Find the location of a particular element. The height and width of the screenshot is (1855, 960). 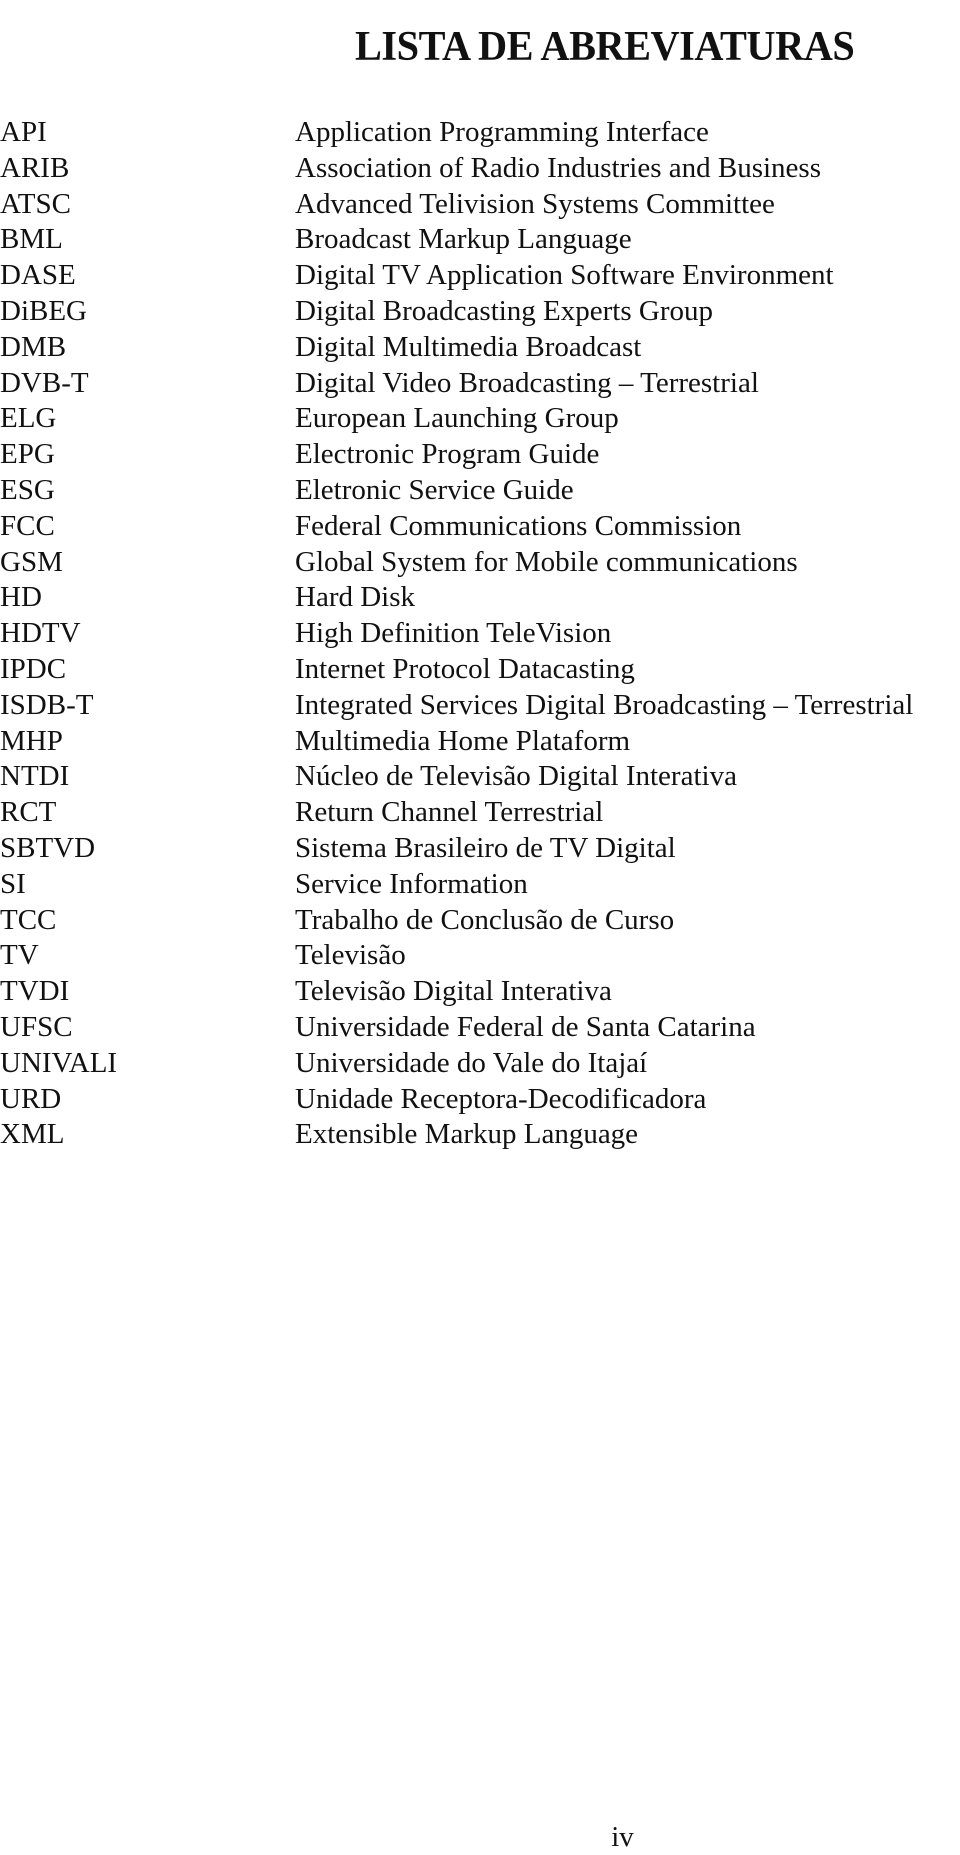

abbreviation-term: MHP is located at coordinates (31, 740).